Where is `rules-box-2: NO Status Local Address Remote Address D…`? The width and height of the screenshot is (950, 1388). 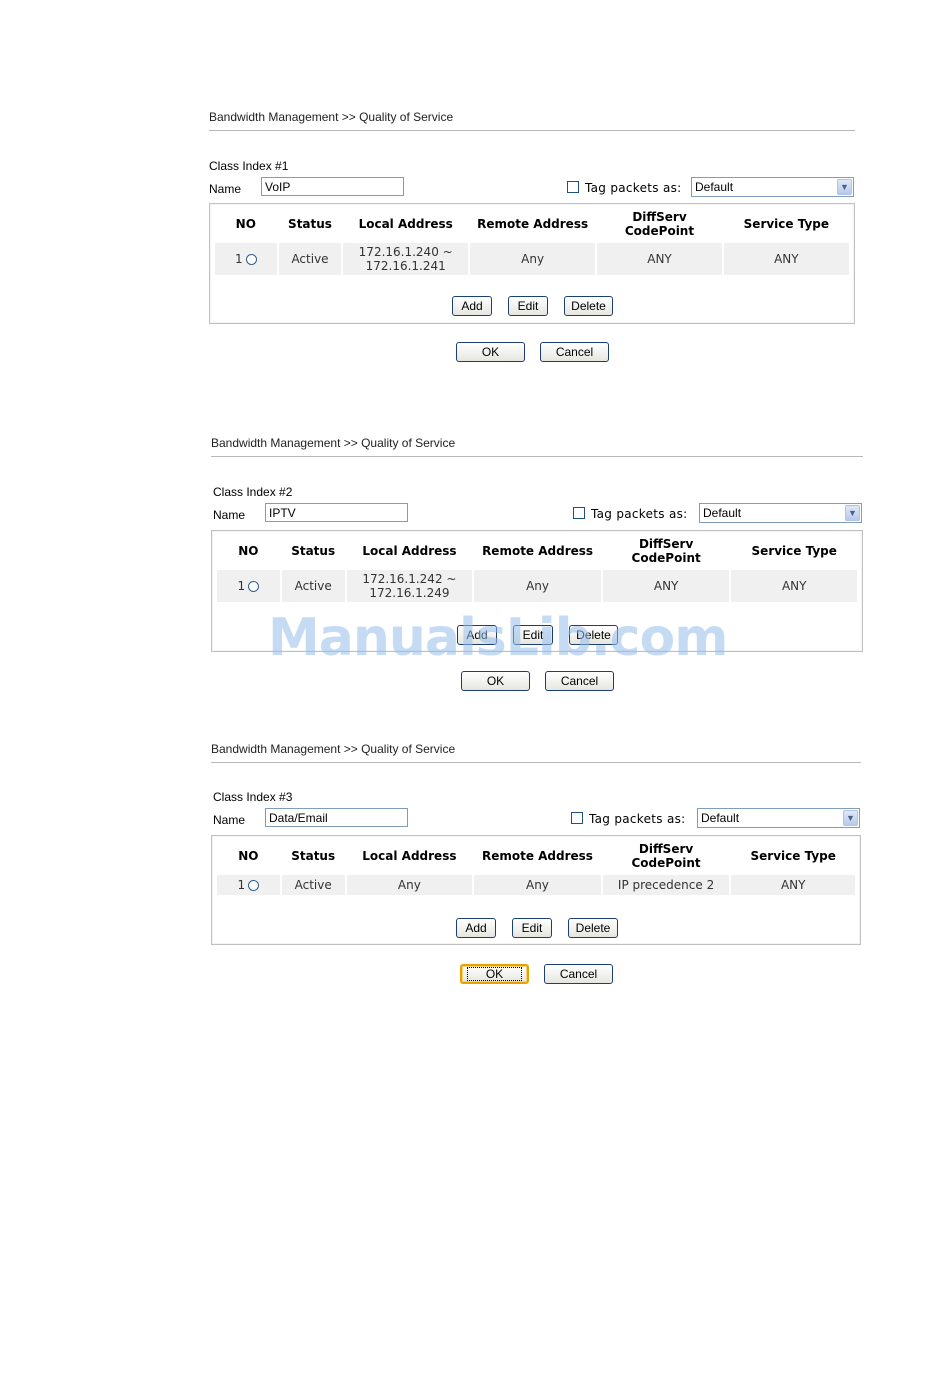
rules-box-2: NO Status Local Address Remote Address D… is located at coordinates (537, 591).